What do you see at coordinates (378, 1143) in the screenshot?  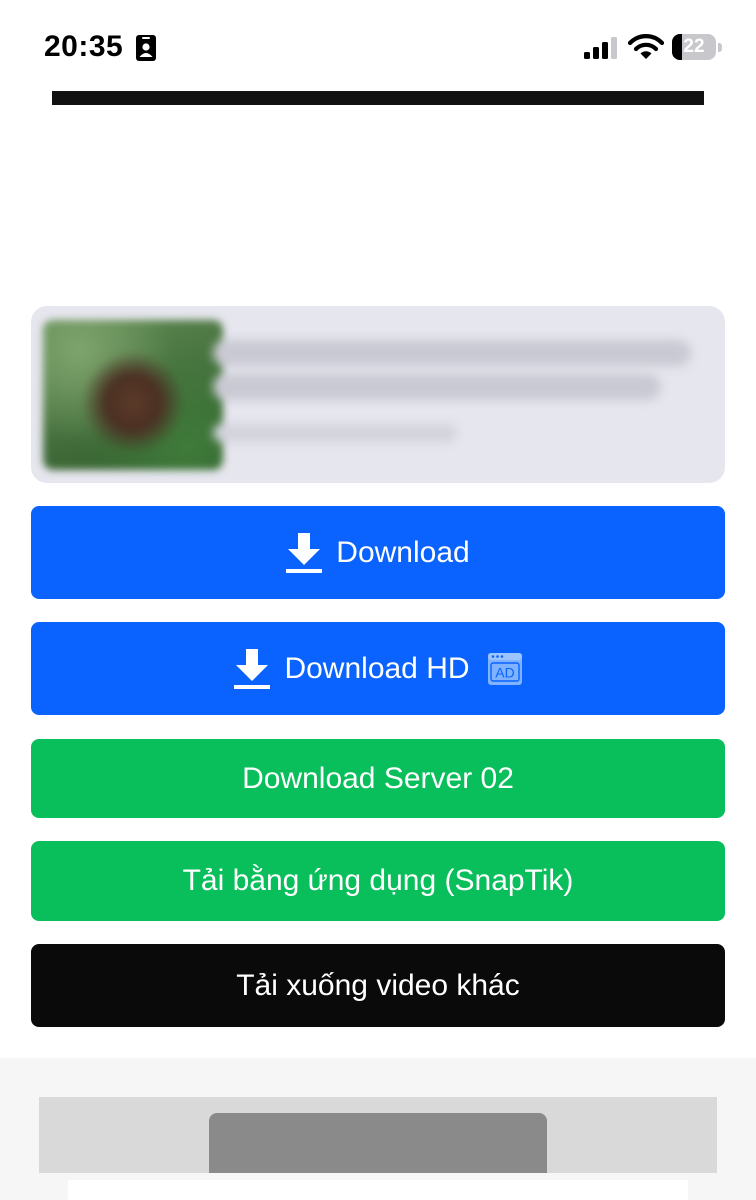 I see `ad-banner-content` at bounding box center [378, 1143].